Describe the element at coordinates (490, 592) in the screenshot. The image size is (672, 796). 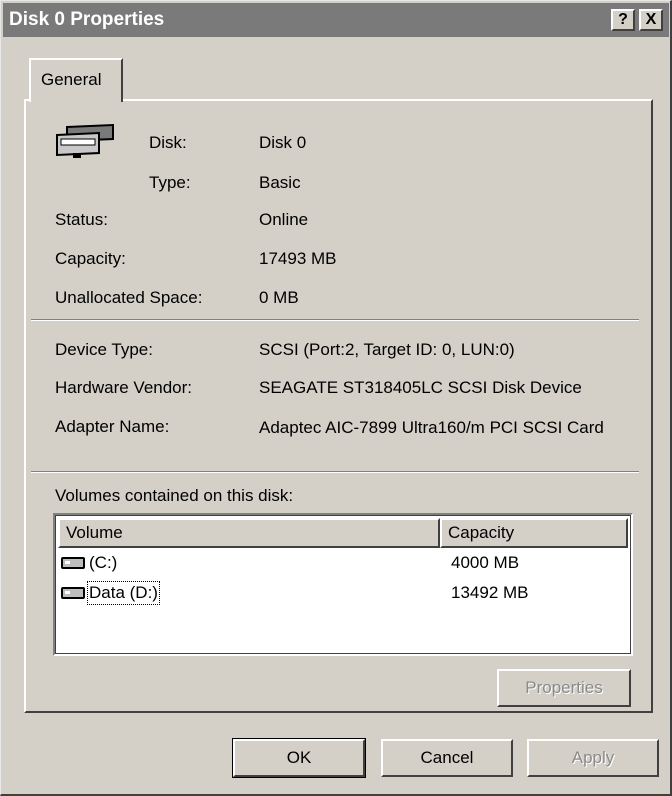
I see `volume-capacity: 13492 MB` at that location.